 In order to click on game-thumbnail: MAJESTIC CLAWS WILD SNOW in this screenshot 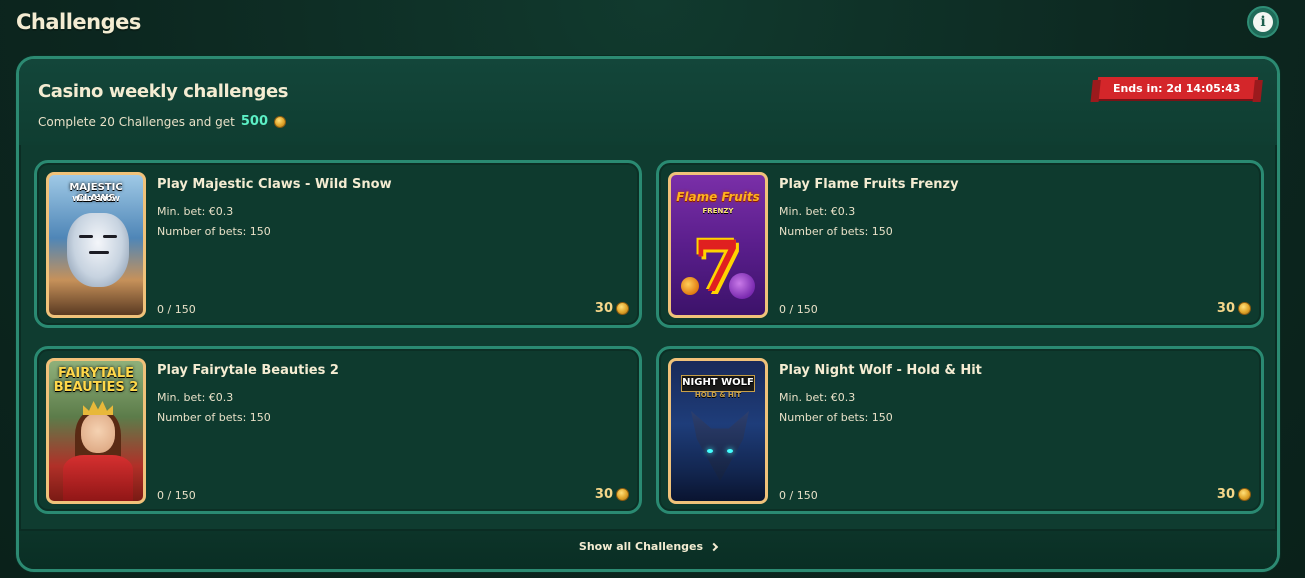, I will do `click(96, 245)`.